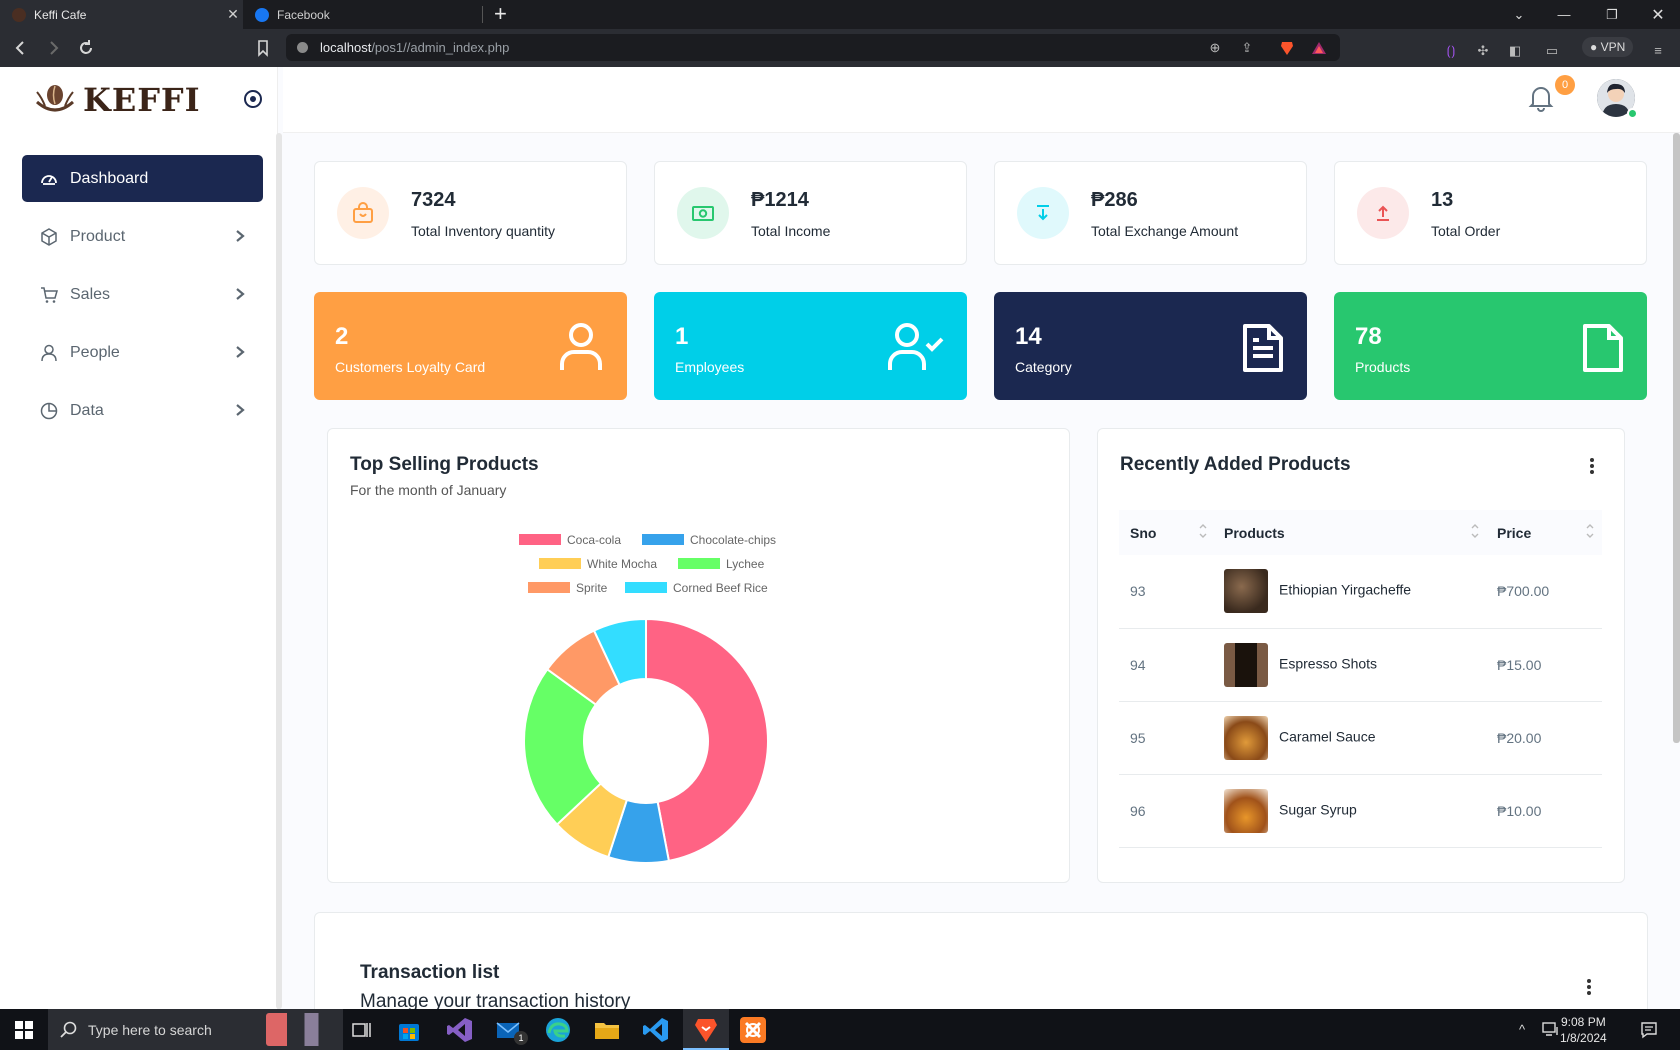  I want to click on search-highlight-image, so click(301, 1029).